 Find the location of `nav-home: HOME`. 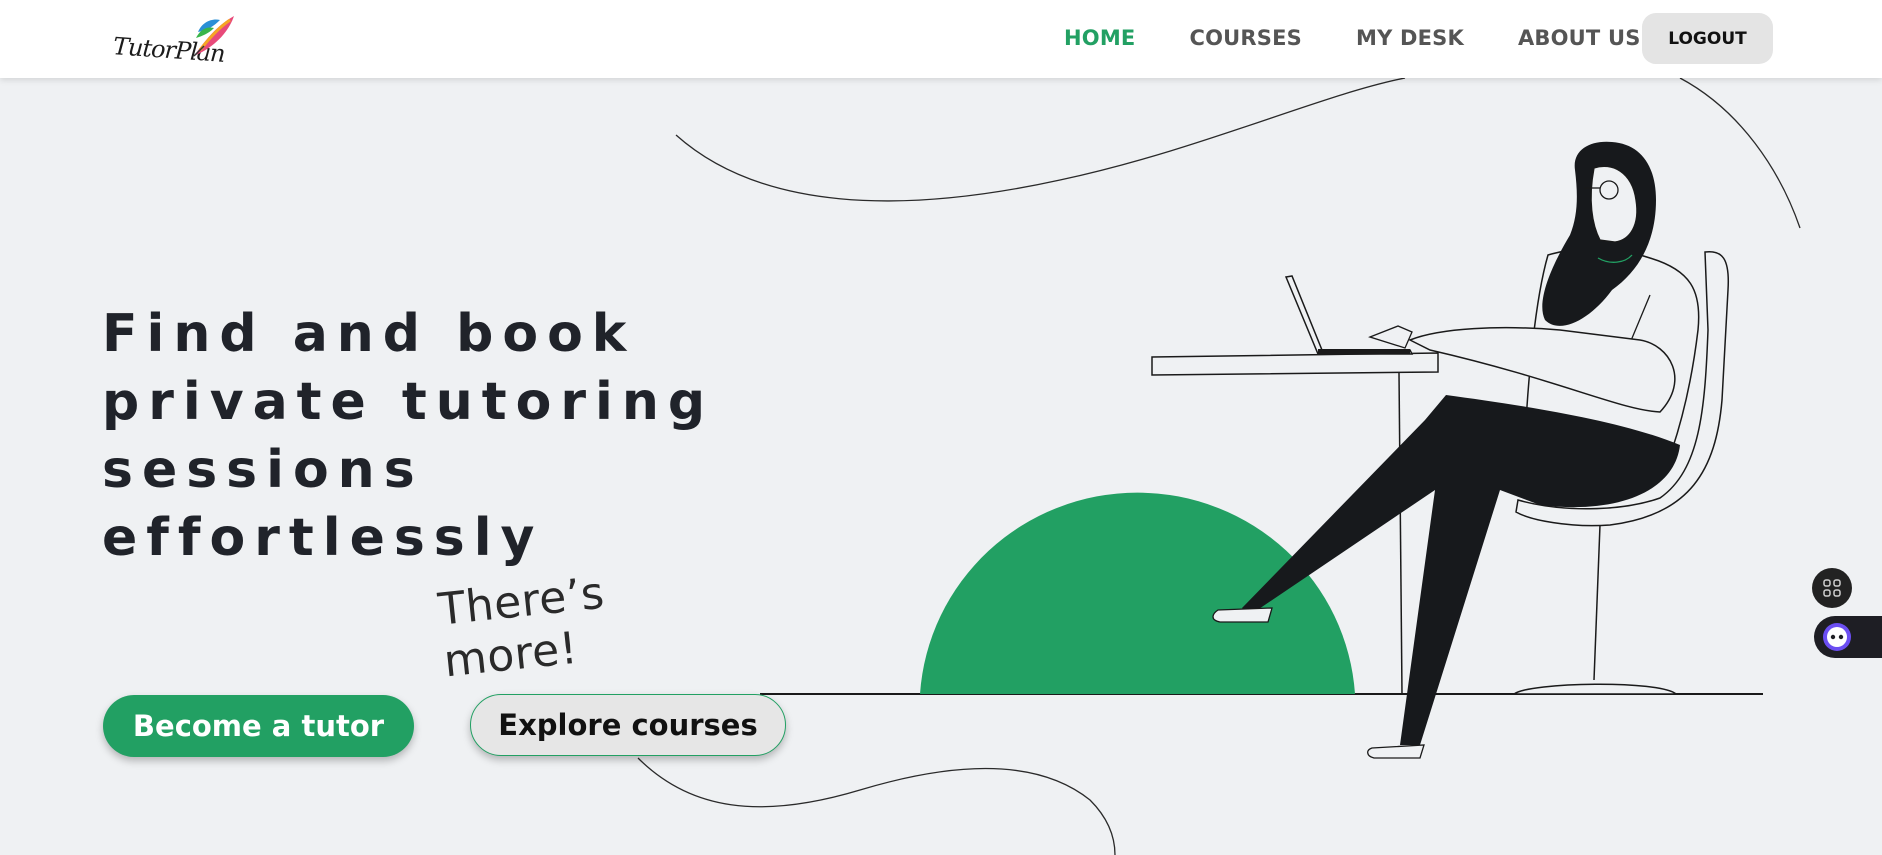

nav-home: HOME is located at coordinates (1099, 38).